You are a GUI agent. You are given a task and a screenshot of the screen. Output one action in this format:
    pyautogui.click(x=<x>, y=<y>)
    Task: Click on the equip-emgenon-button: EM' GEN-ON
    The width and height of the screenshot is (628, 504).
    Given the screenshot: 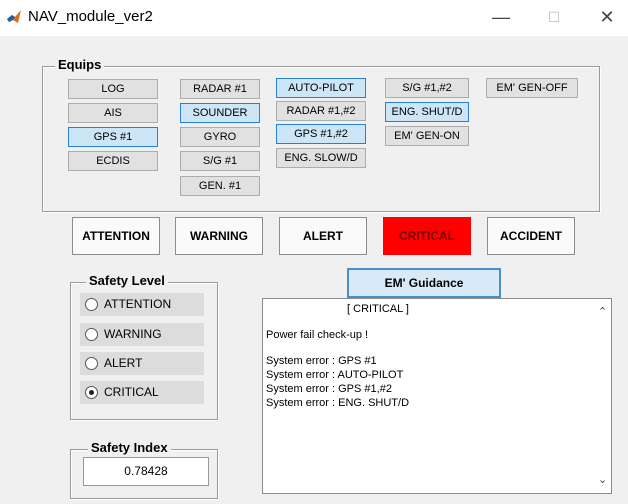 What is the action you would take?
    pyautogui.click(x=427, y=136)
    